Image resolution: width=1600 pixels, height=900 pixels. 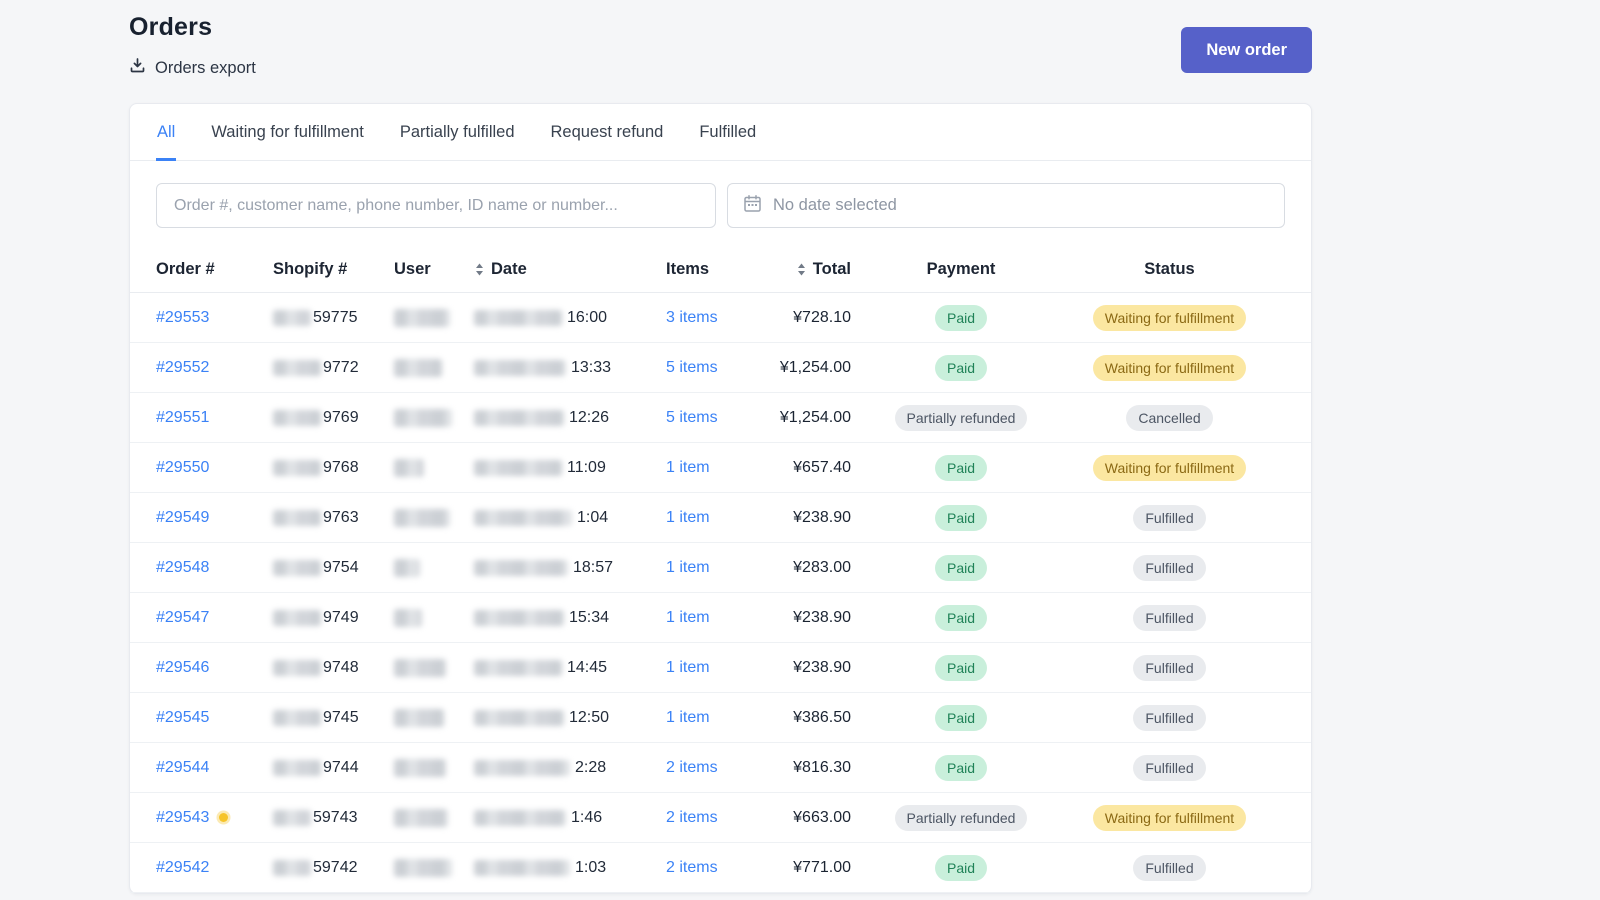 What do you see at coordinates (182, 718) in the screenshot?
I see `order-link: #29545` at bounding box center [182, 718].